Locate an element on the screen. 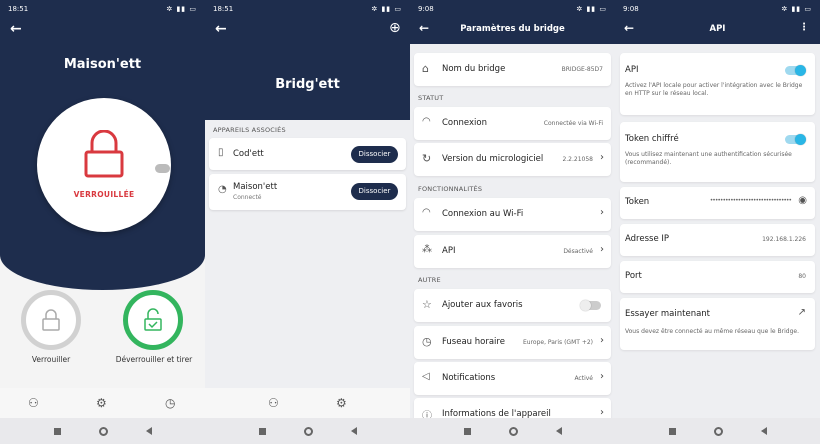  lock-button: VERROUILLÉE is located at coordinates (104, 165).